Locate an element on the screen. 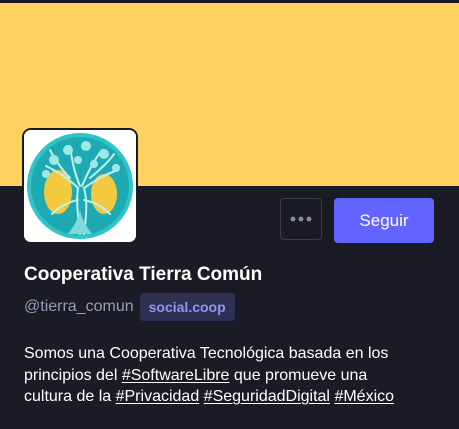 Image resolution: width=459 pixels, height=429 pixels. hashtag-link-softwarelibre: #SoftwareLibre is located at coordinates (176, 375).